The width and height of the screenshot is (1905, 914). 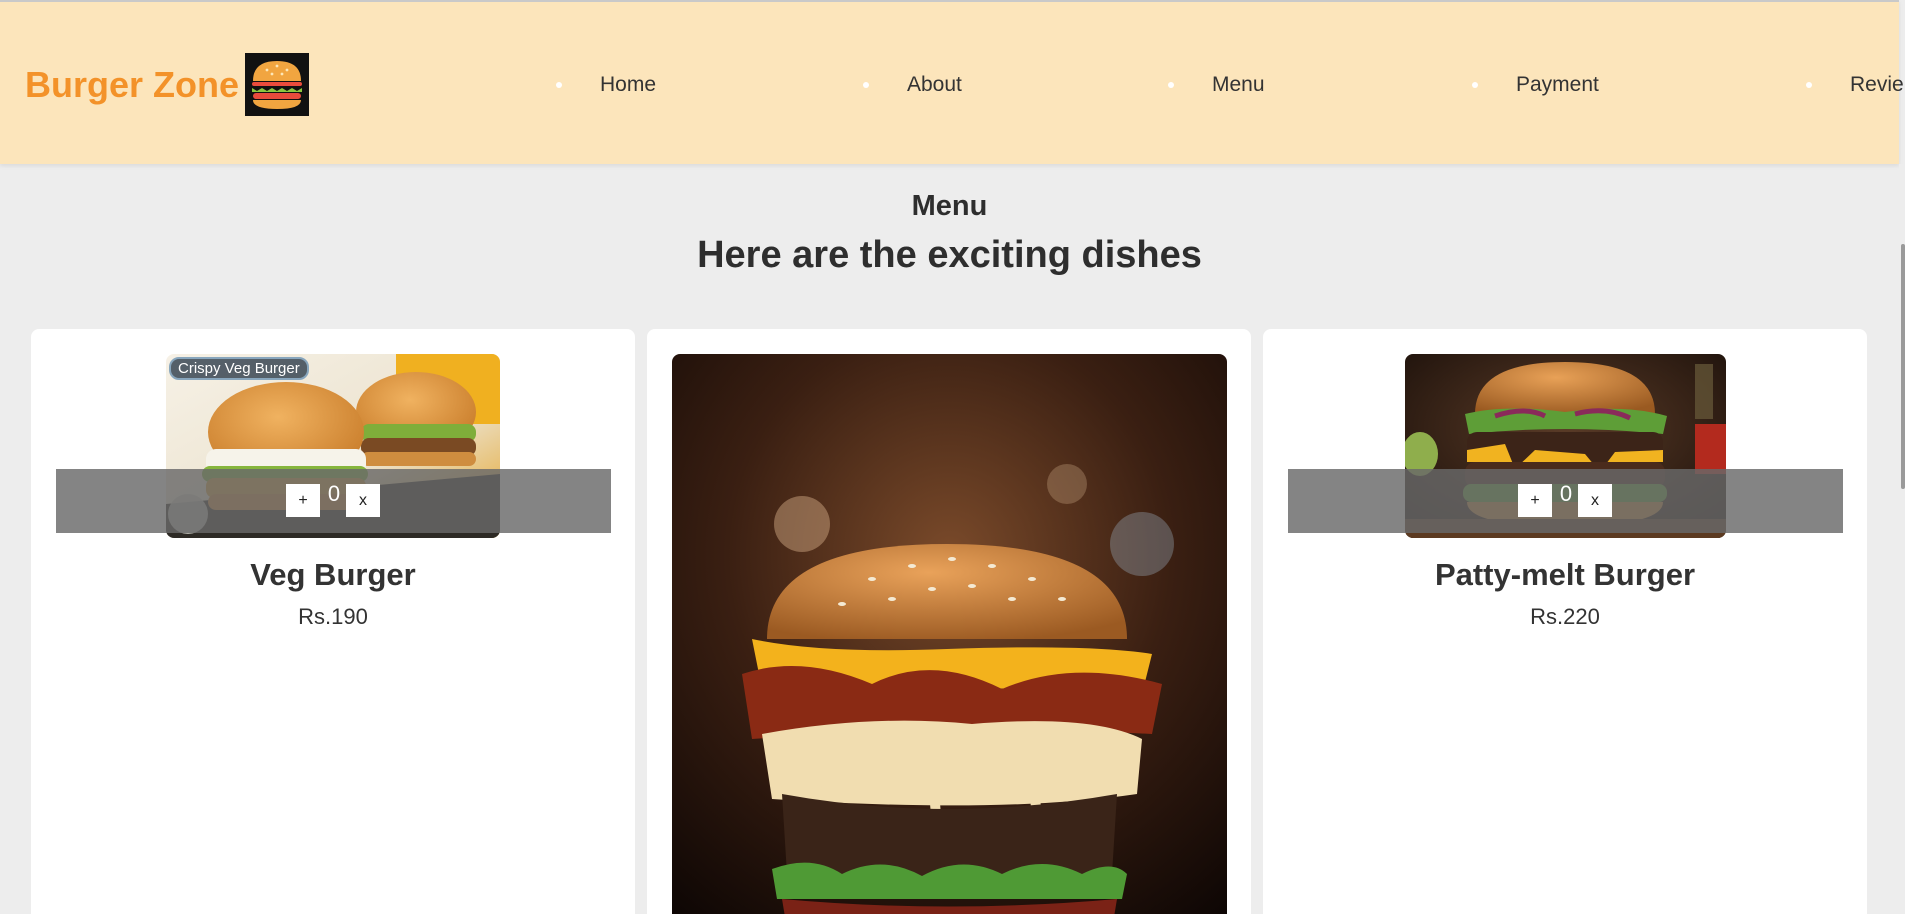 I want to click on page-scrollbar, so click(x=1902, y=539).